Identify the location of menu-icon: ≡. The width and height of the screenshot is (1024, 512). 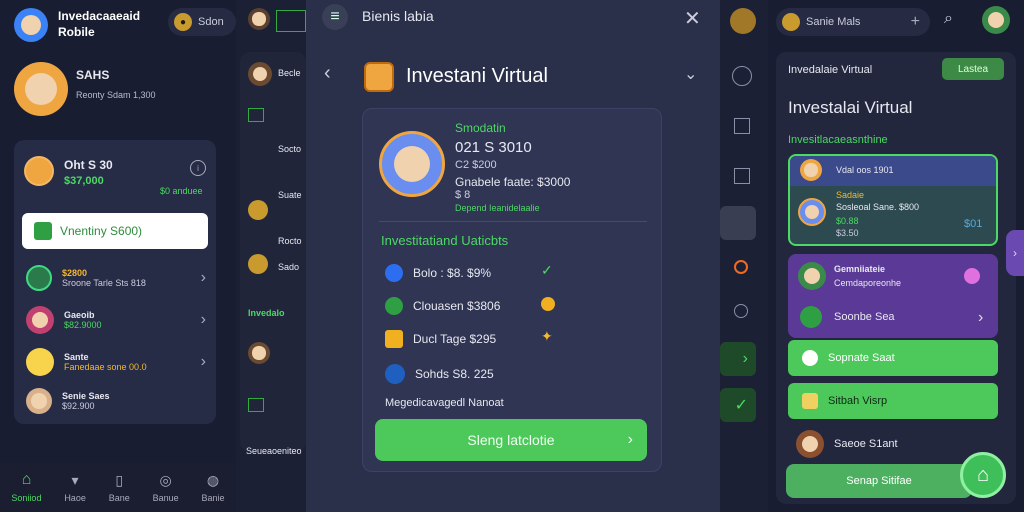
(335, 17).